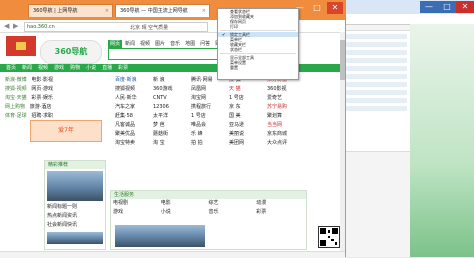 Image resolution: width=474 pixels, height=258 pixels. What do you see at coordinates (286, 116) in the screenshot?
I see `link: 聚划算` at bounding box center [286, 116].